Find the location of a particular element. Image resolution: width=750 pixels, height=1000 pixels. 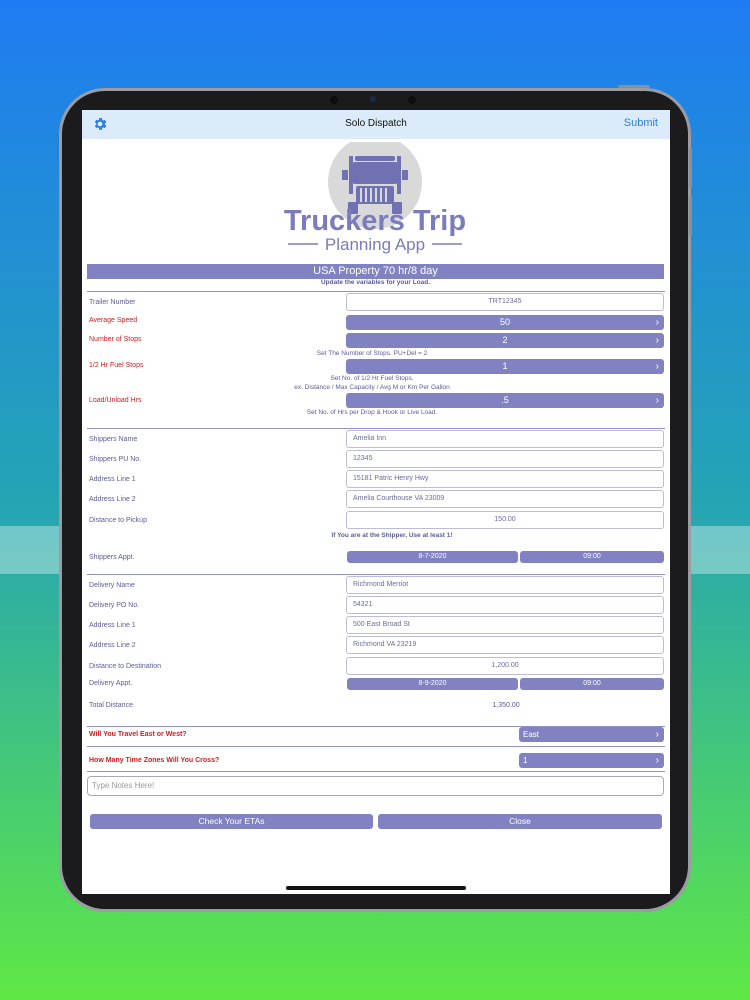

delivery-address1-label: Address Line 1 is located at coordinates (112, 625).